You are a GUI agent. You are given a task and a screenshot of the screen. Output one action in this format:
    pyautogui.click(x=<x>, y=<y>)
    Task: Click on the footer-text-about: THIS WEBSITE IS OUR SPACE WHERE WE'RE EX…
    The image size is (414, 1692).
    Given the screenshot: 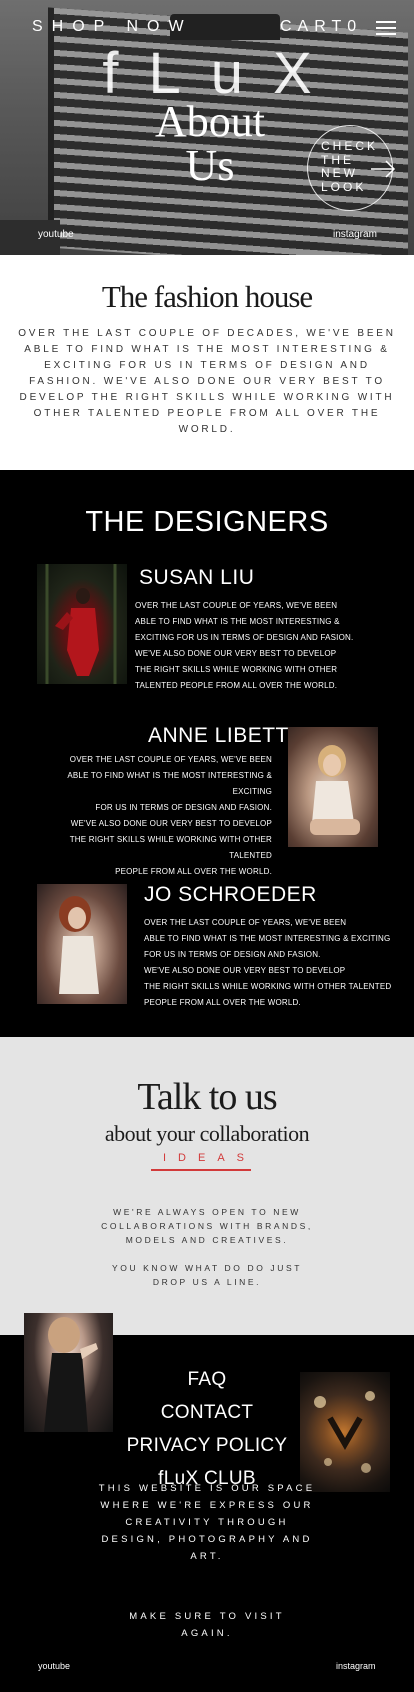 What is the action you would take?
    pyautogui.click(x=207, y=1522)
    